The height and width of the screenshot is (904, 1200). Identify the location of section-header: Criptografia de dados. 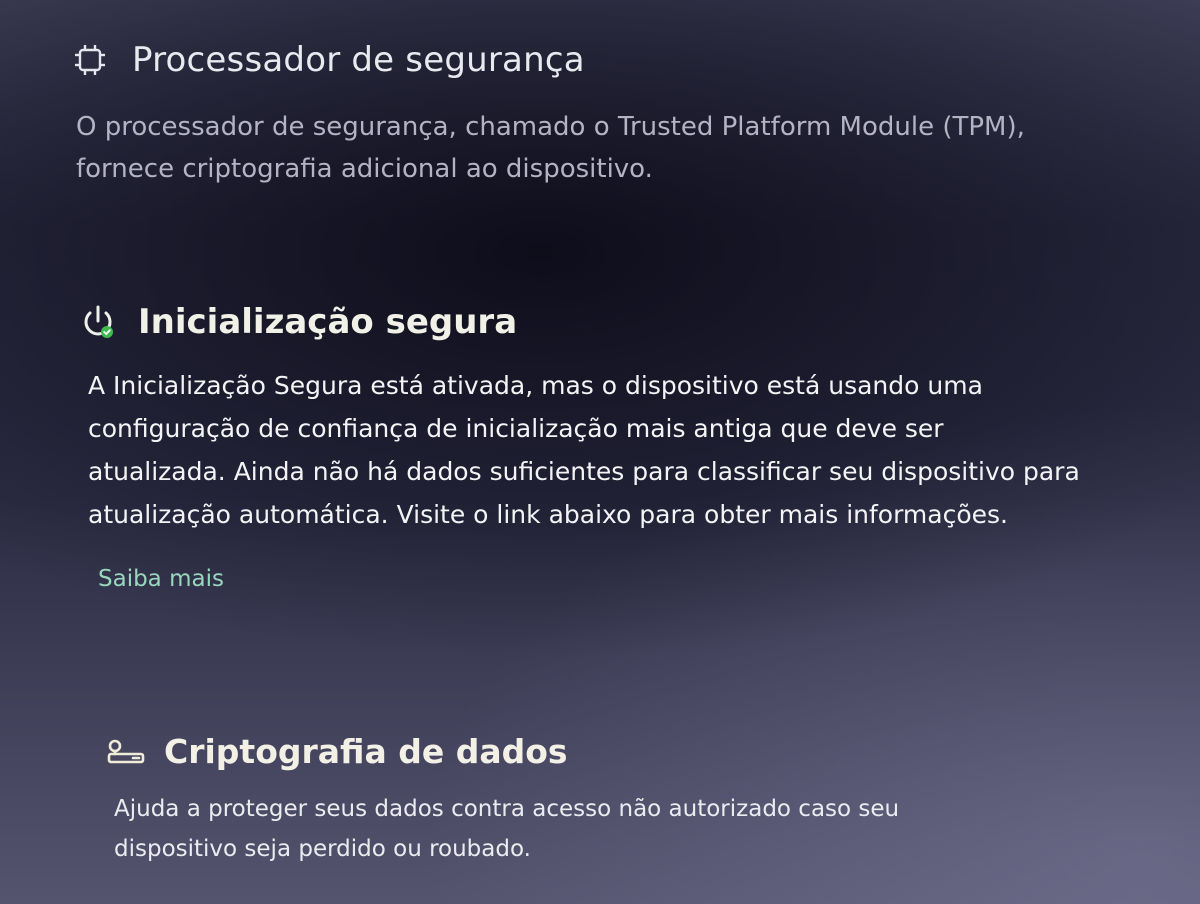
(604, 751).